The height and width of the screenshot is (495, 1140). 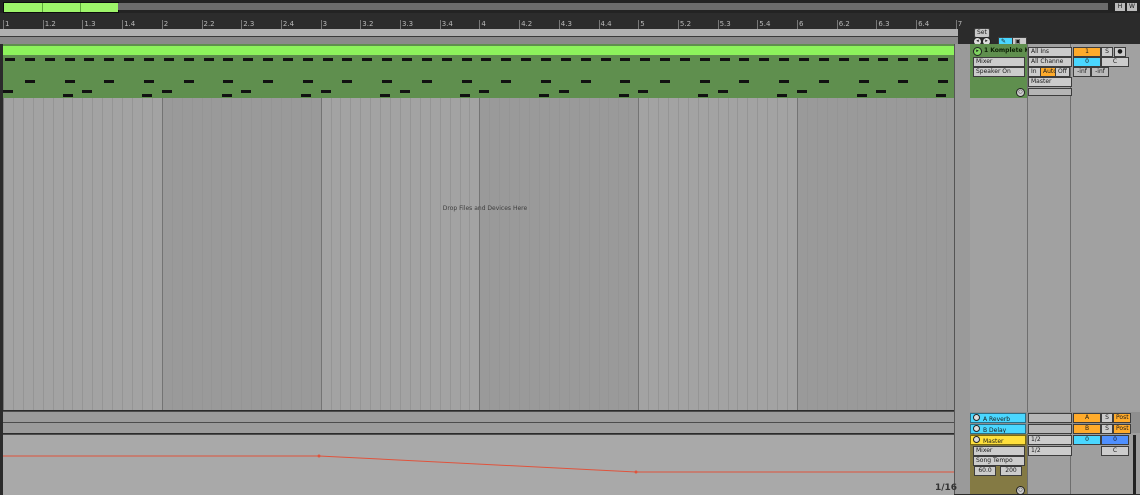 I want to click on return-fold-icon, so click(x=976, y=428).